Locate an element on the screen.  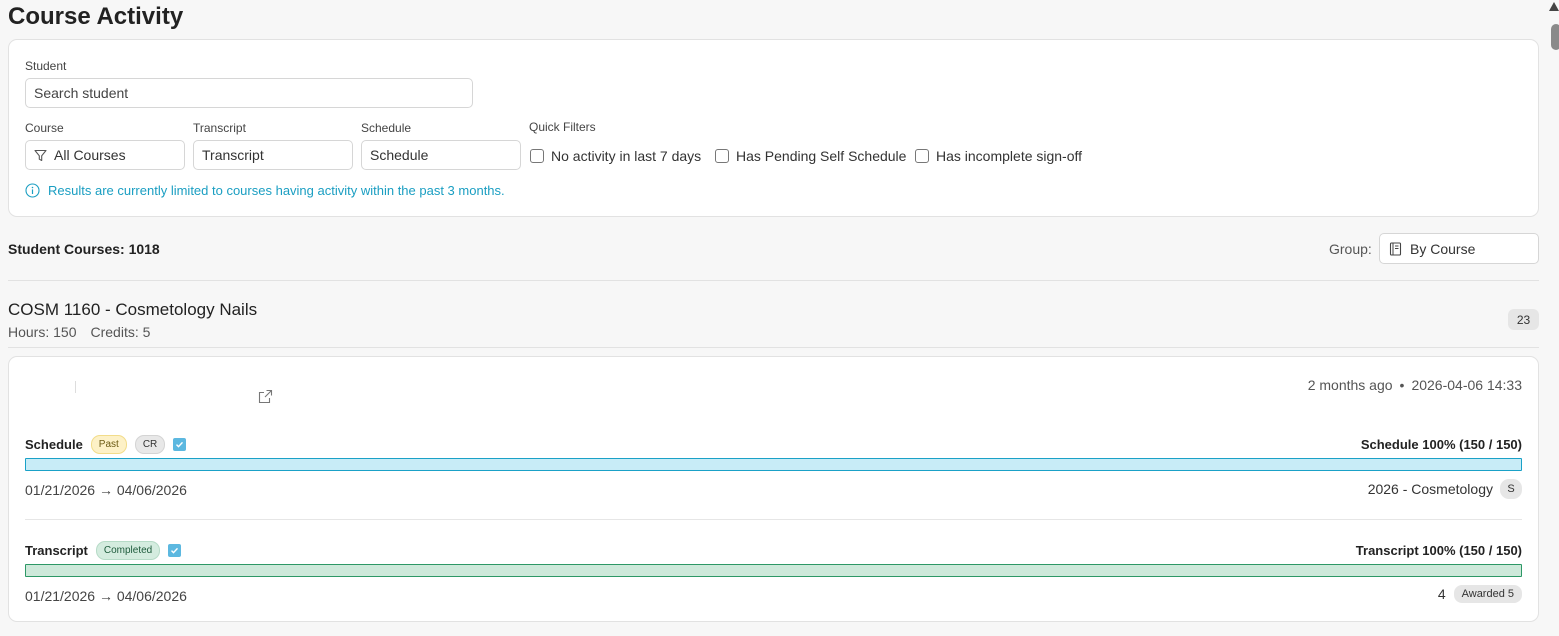
schedule-section-label: Schedule is located at coordinates (54, 444).